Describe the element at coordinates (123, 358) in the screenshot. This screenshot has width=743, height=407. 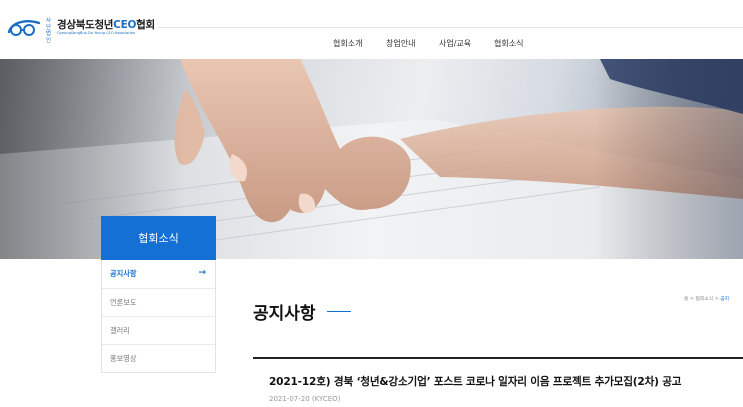
I see `sidebar-item-label: 홍보영상` at that location.